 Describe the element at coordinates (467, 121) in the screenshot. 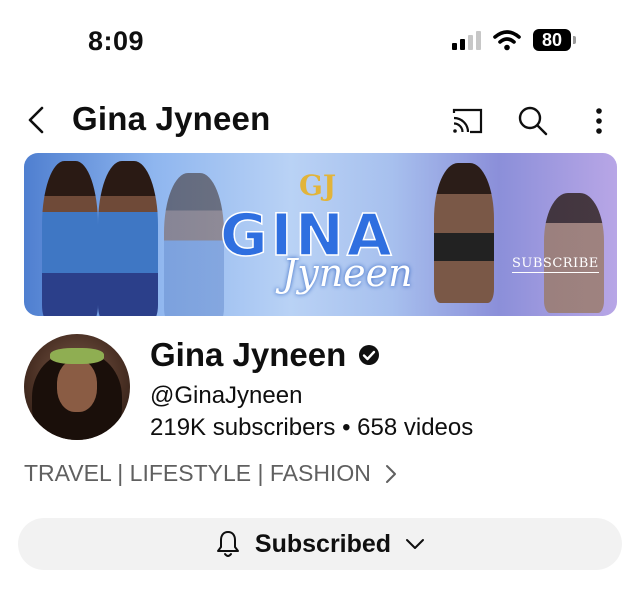

I see `cast-icon` at that location.